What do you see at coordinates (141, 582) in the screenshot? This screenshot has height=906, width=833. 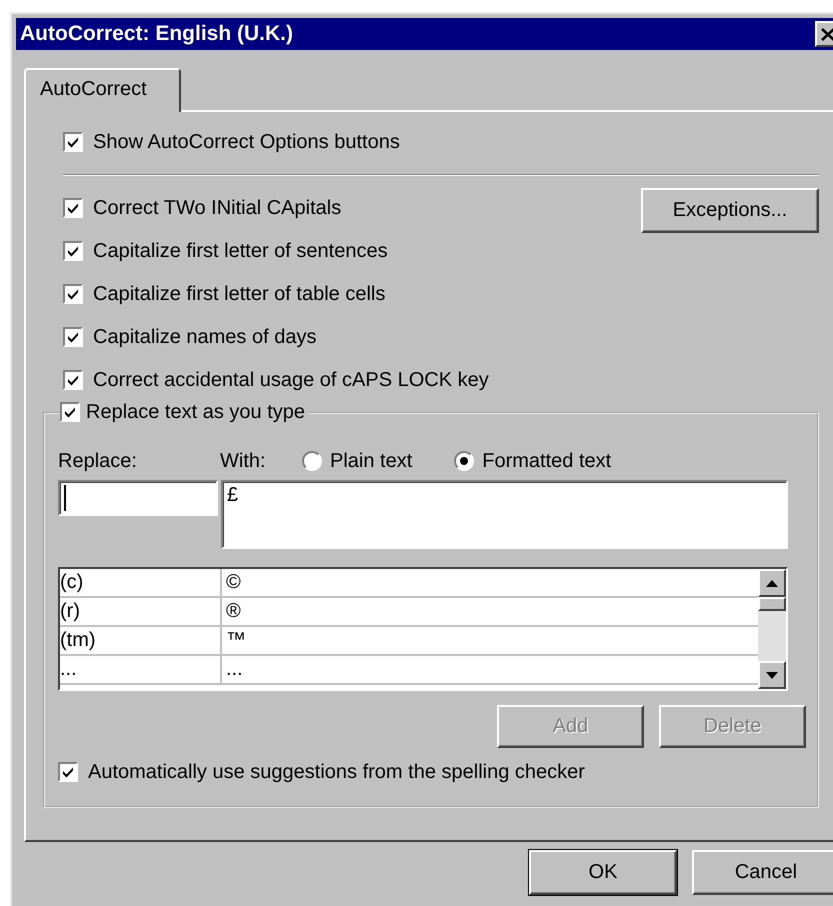 I see `table-cell: (c)` at bounding box center [141, 582].